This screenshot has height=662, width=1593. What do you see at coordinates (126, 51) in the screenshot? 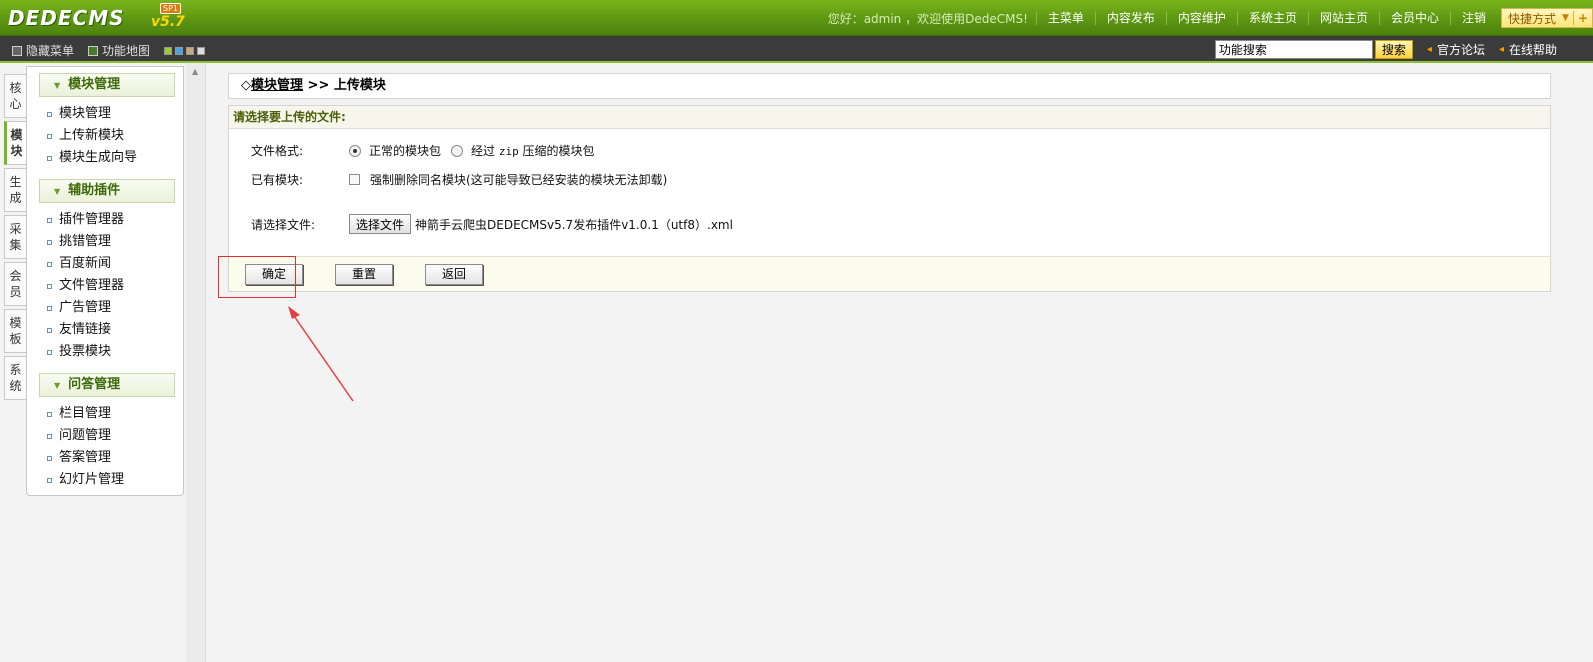
I see `site-map-label: 功能地图` at bounding box center [126, 51].